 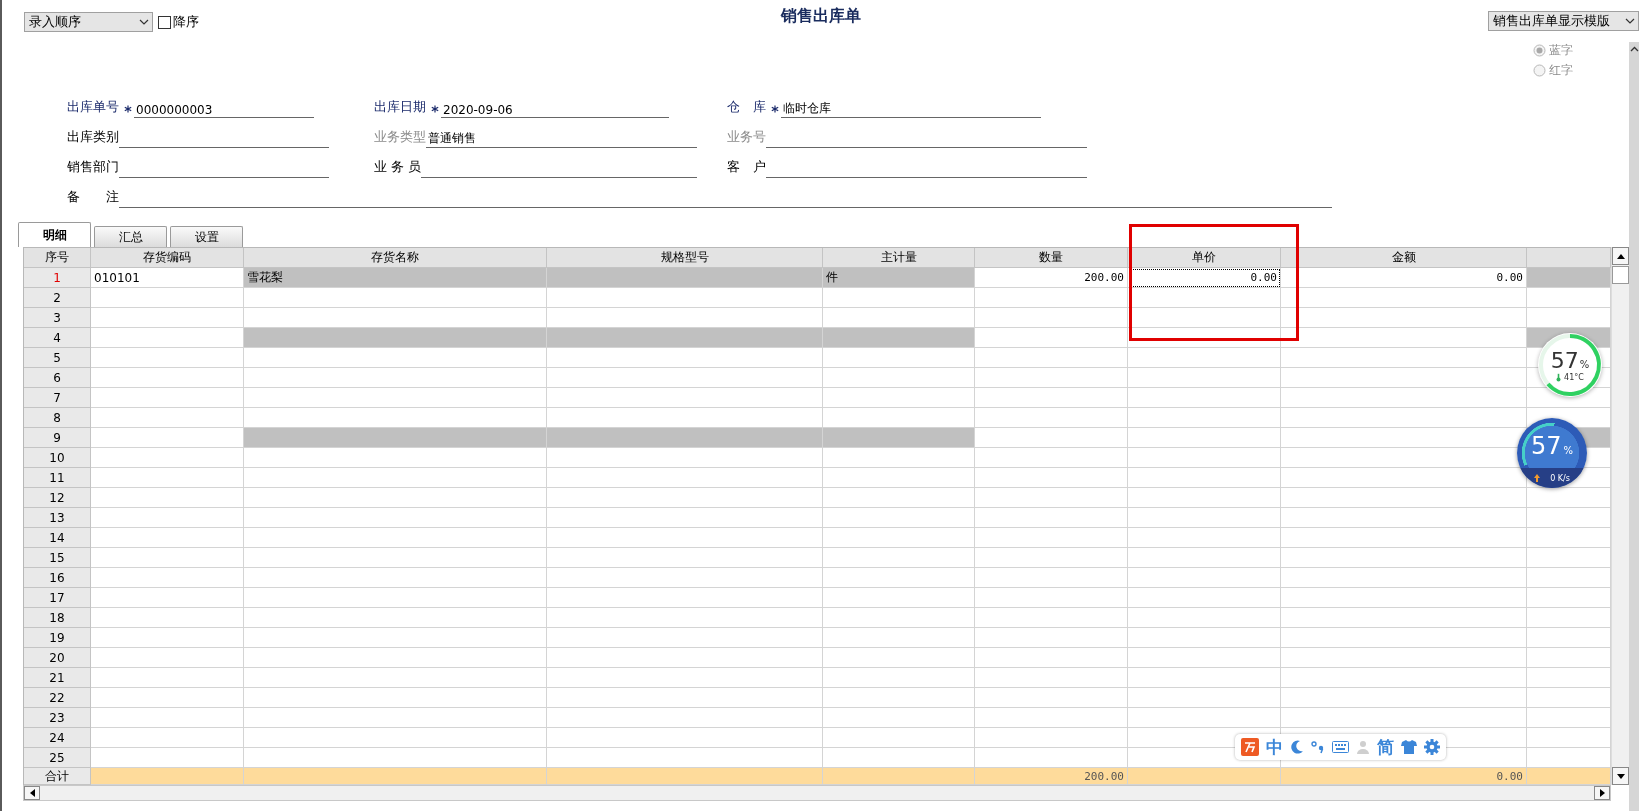 What do you see at coordinates (1051, 776) in the screenshot?
I see `total-cell: 200.00` at bounding box center [1051, 776].